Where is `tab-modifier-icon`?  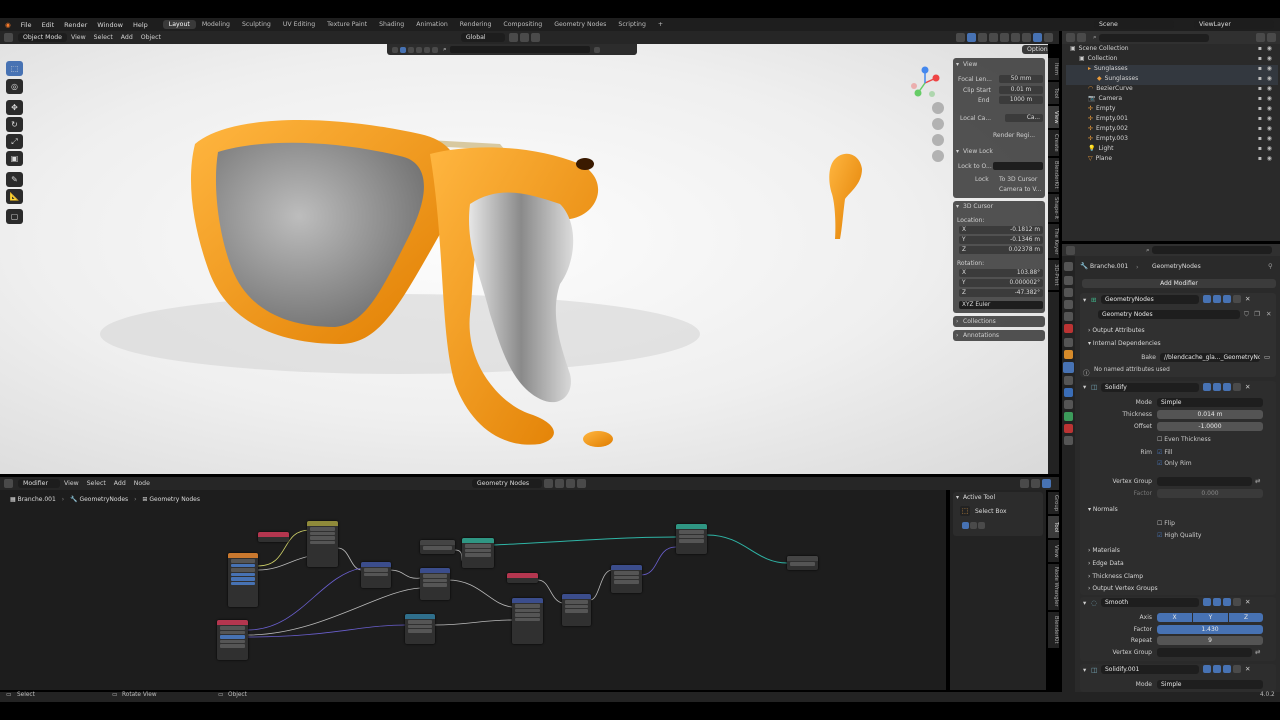
tab-modifier-icon is located at coordinates (1068, 367).